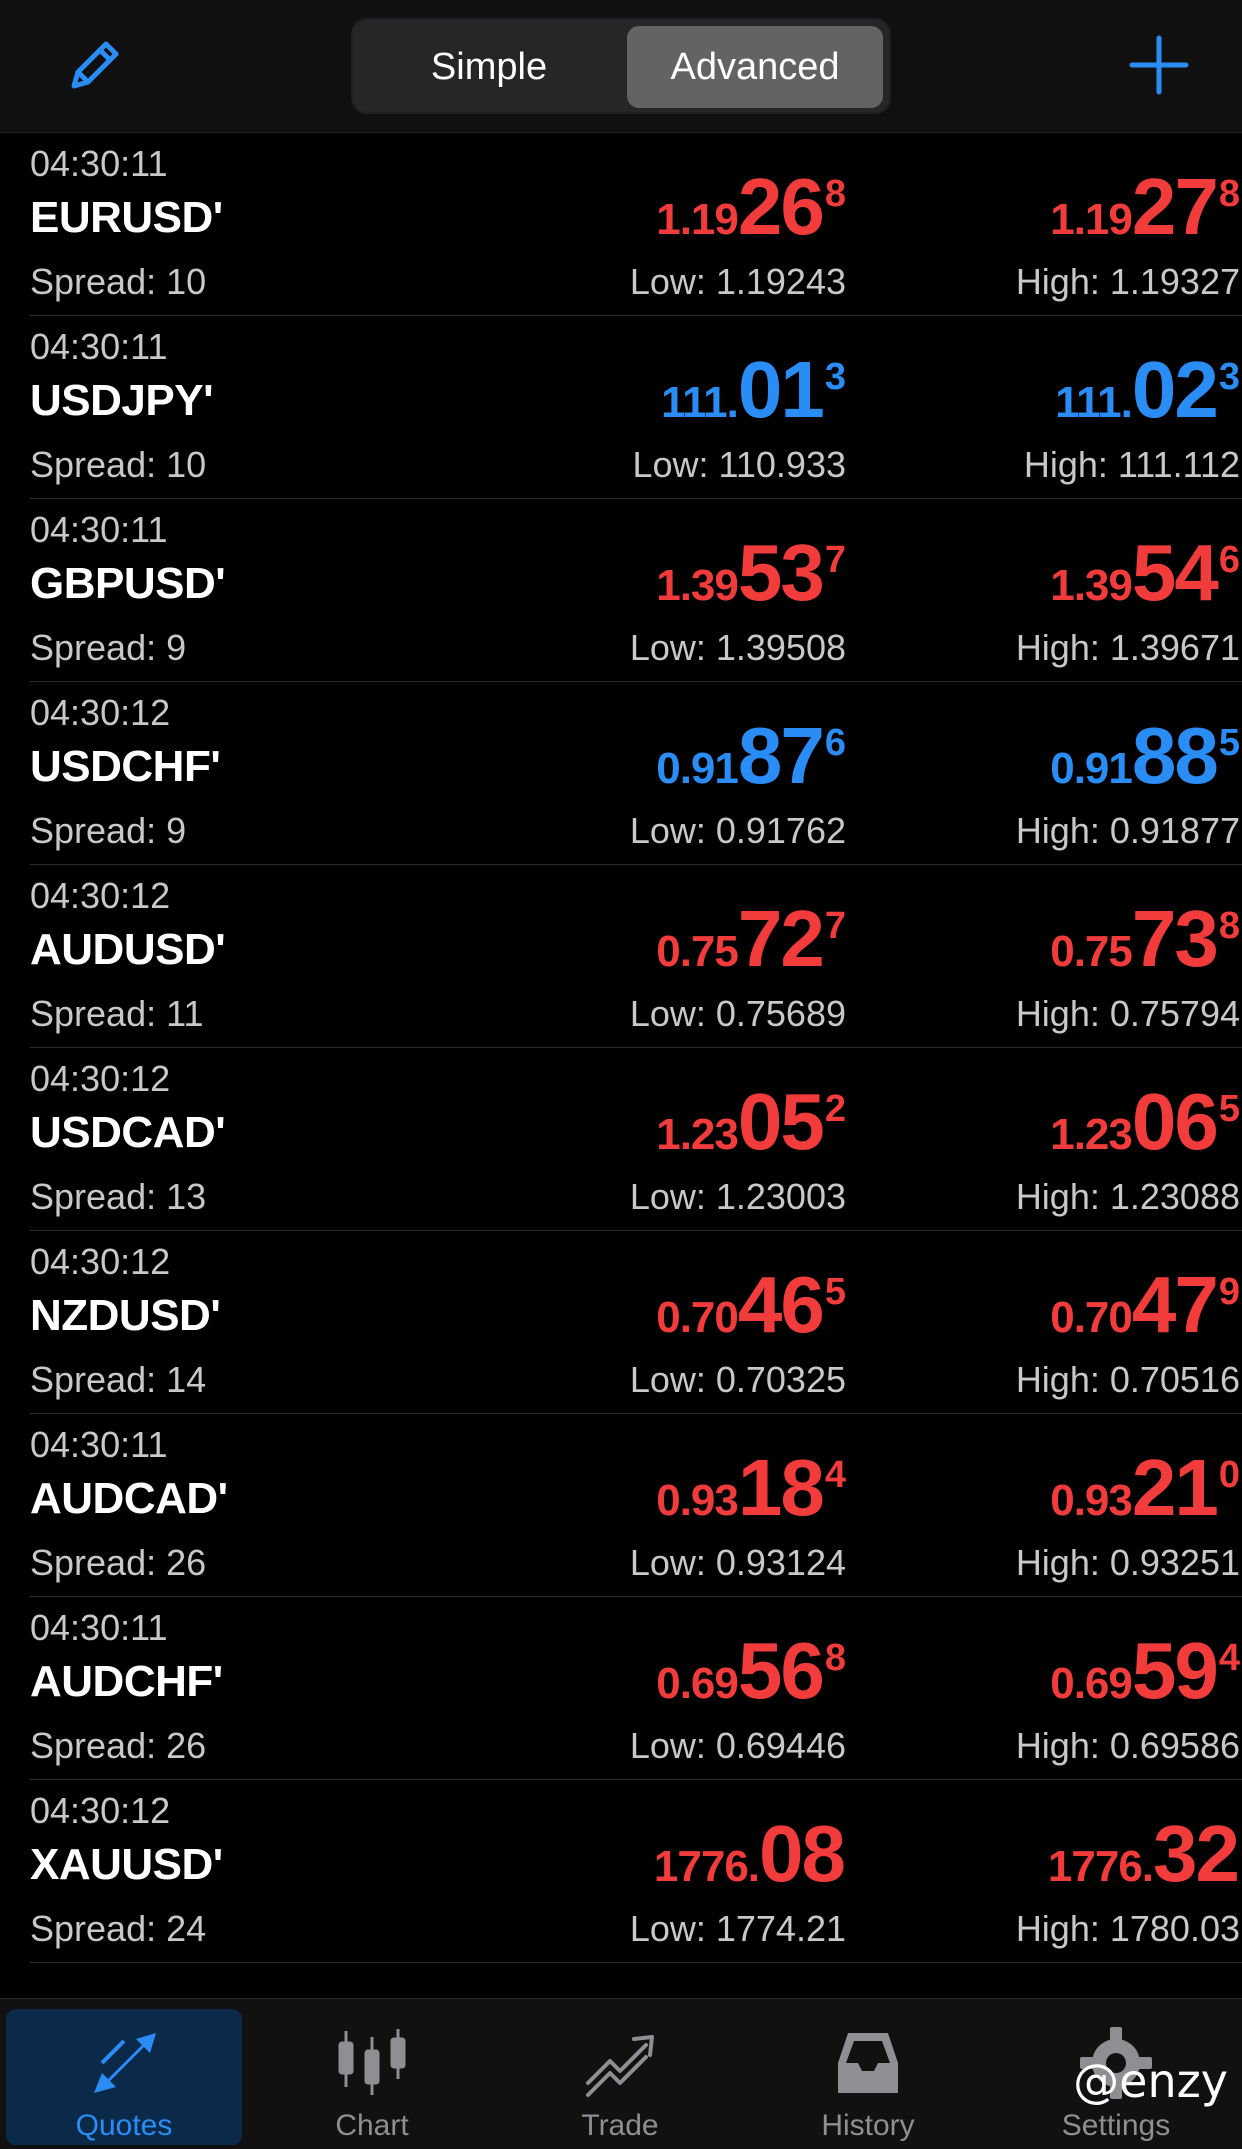 The width and height of the screenshot is (1242, 2149). I want to click on segment-simple: Simple, so click(489, 67).